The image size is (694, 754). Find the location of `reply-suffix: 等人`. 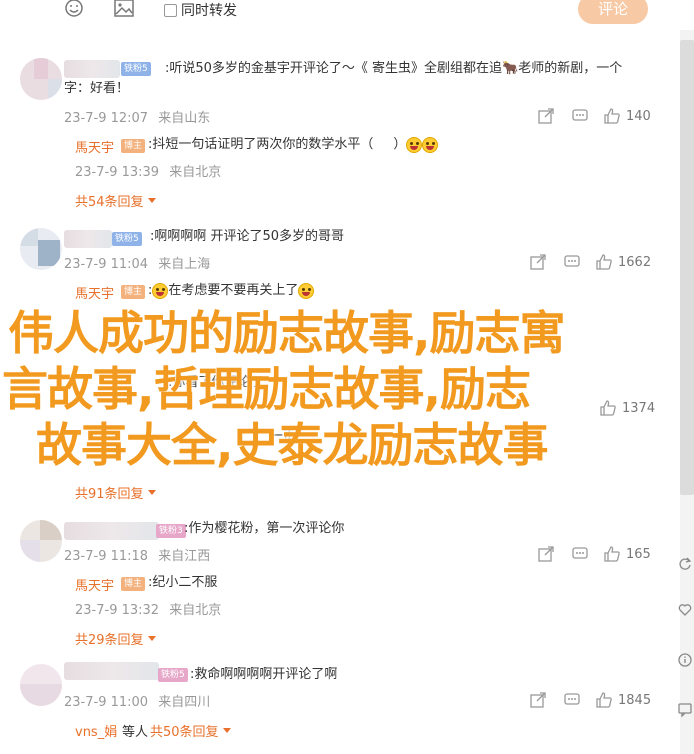

reply-suffix: 等人 is located at coordinates (135, 732).